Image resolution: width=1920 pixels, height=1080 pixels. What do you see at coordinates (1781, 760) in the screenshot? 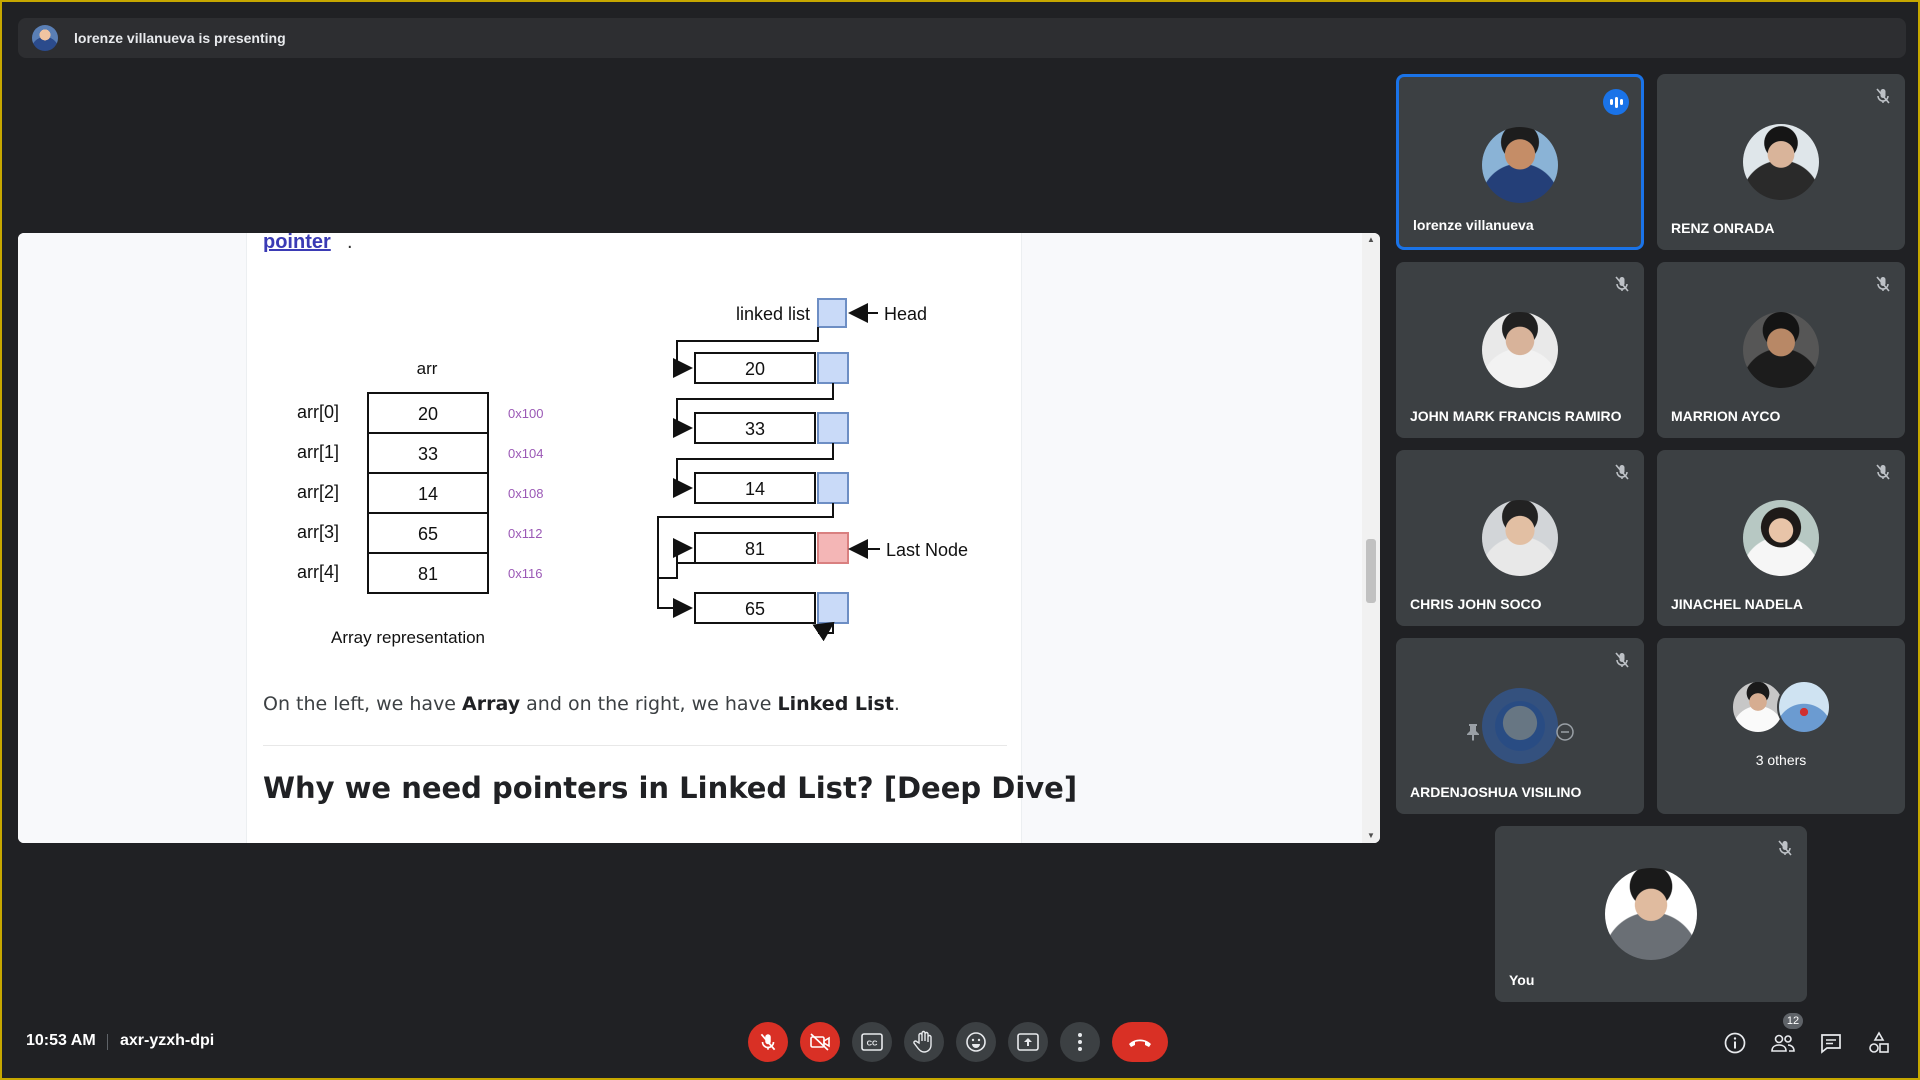
I see `others-label: 3 others` at bounding box center [1781, 760].